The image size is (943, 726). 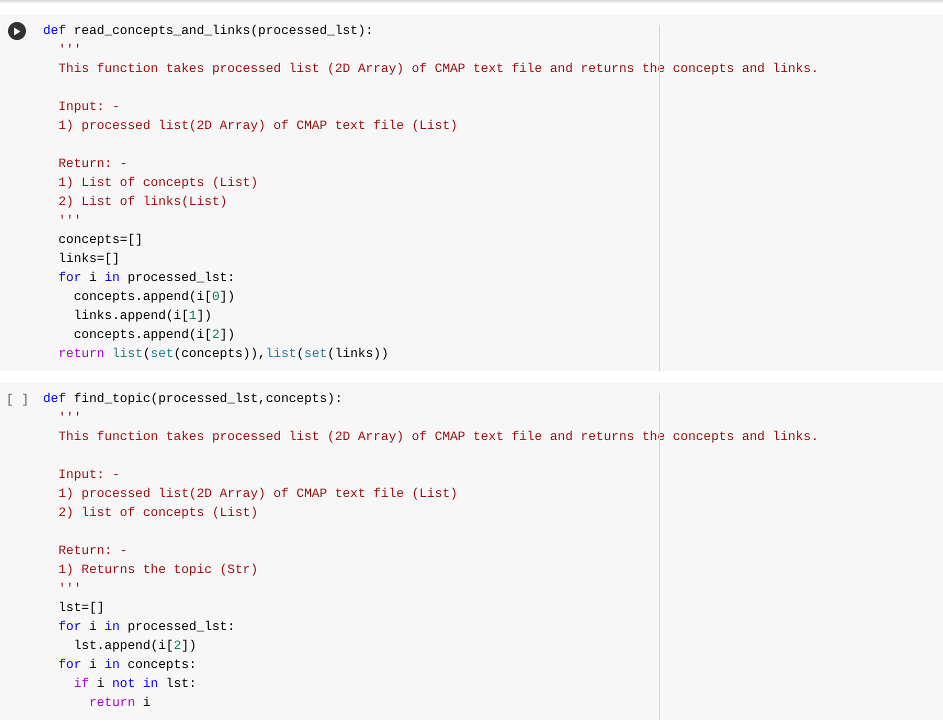 I want to click on code-line: 1) List of concepts (List), so click(x=157, y=182).